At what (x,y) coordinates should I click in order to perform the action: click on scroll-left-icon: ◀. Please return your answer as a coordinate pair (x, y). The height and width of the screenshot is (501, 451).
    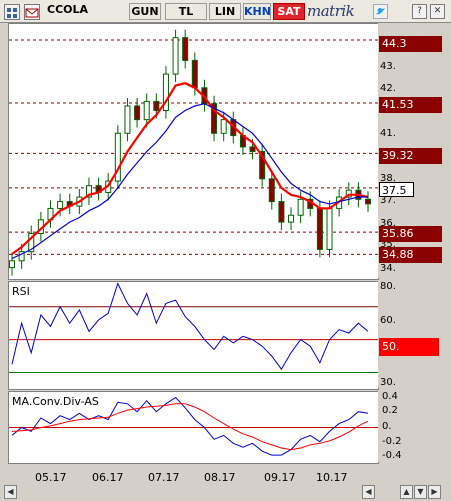
    Looking at the image, I should click on (368, 492).